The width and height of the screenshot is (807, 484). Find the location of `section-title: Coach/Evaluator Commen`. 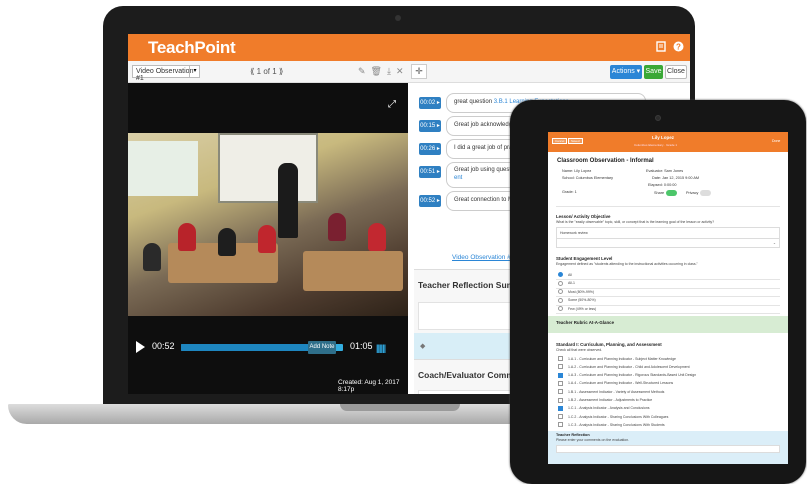

section-title: Coach/Evaluator Commen is located at coordinates (471, 375).